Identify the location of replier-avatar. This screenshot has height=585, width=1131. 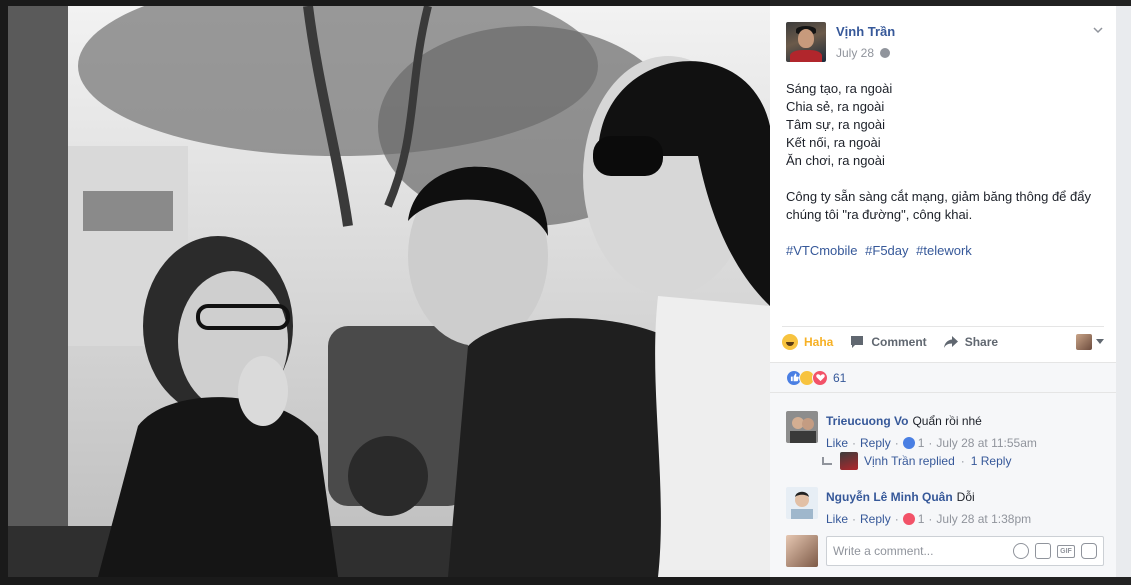
(849, 461).